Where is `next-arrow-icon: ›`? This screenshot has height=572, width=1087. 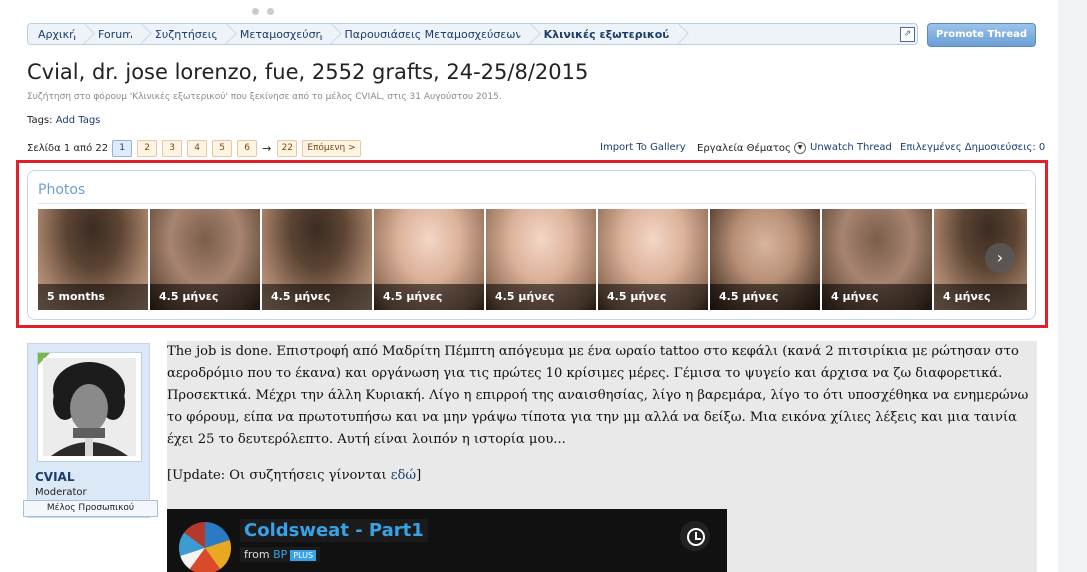
next-arrow-icon: › is located at coordinates (1000, 258).